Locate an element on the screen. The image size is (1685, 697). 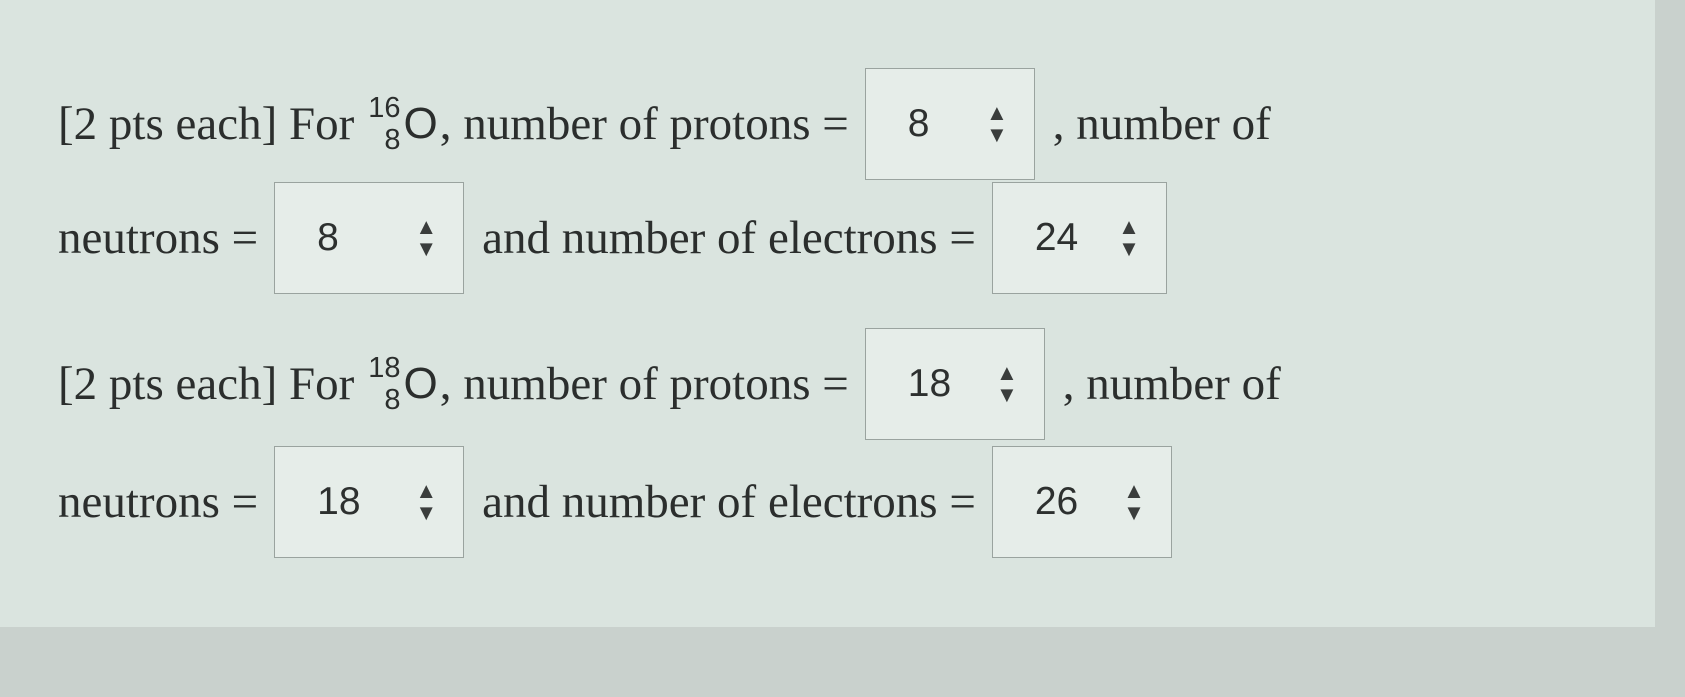
q1-mass-number: 16 is located at coordinates (384, 108).